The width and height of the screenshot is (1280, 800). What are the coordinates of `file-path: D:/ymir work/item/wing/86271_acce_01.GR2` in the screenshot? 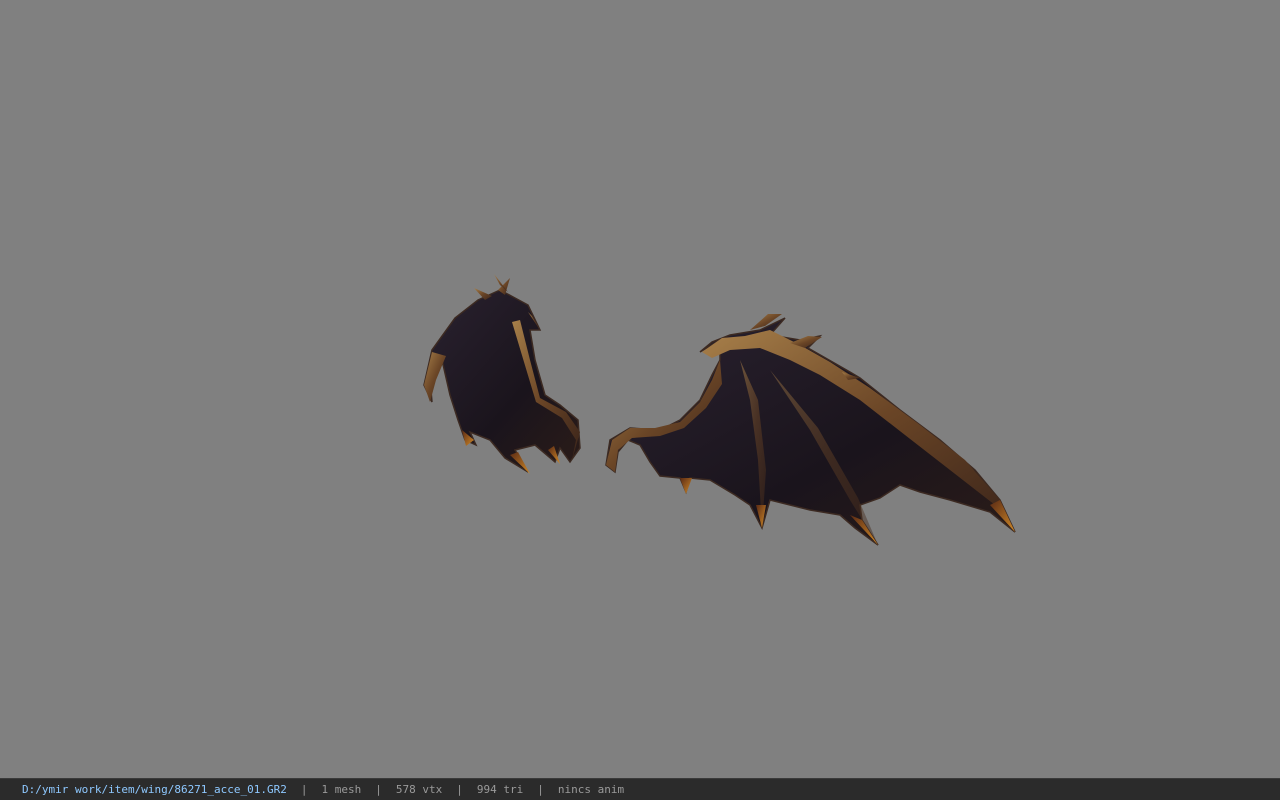 It's located at (154, 789).